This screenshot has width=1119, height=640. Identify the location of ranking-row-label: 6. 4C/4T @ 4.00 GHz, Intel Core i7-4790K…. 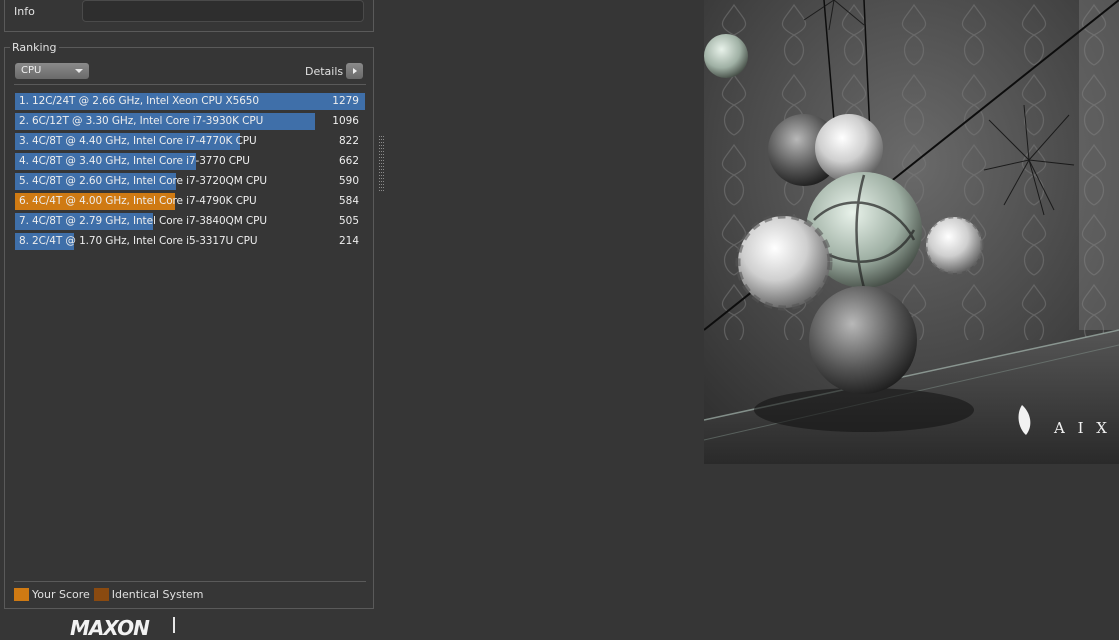
(138, 201).